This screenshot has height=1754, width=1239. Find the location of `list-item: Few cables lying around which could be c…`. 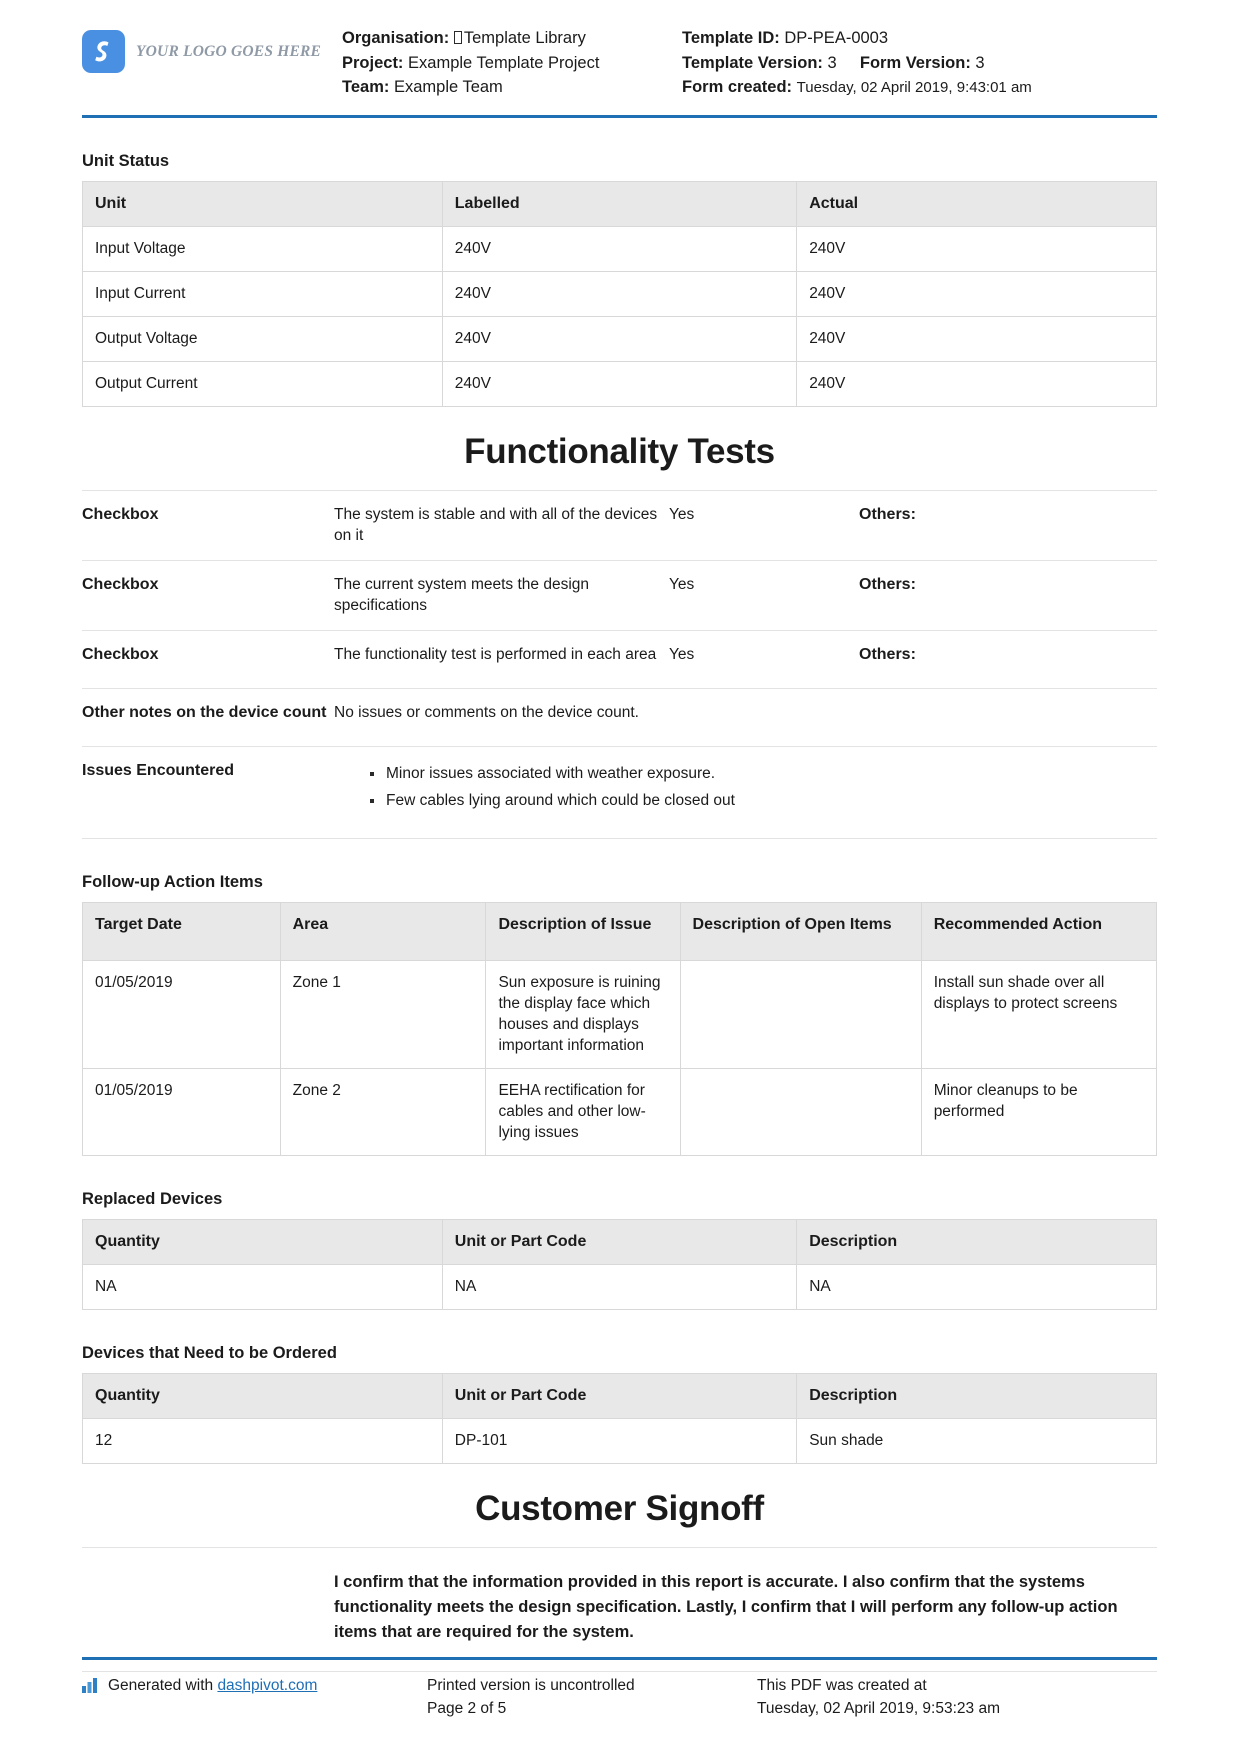

list-item: Few cables lying around which could be c… is located at coordinates (763, 800).